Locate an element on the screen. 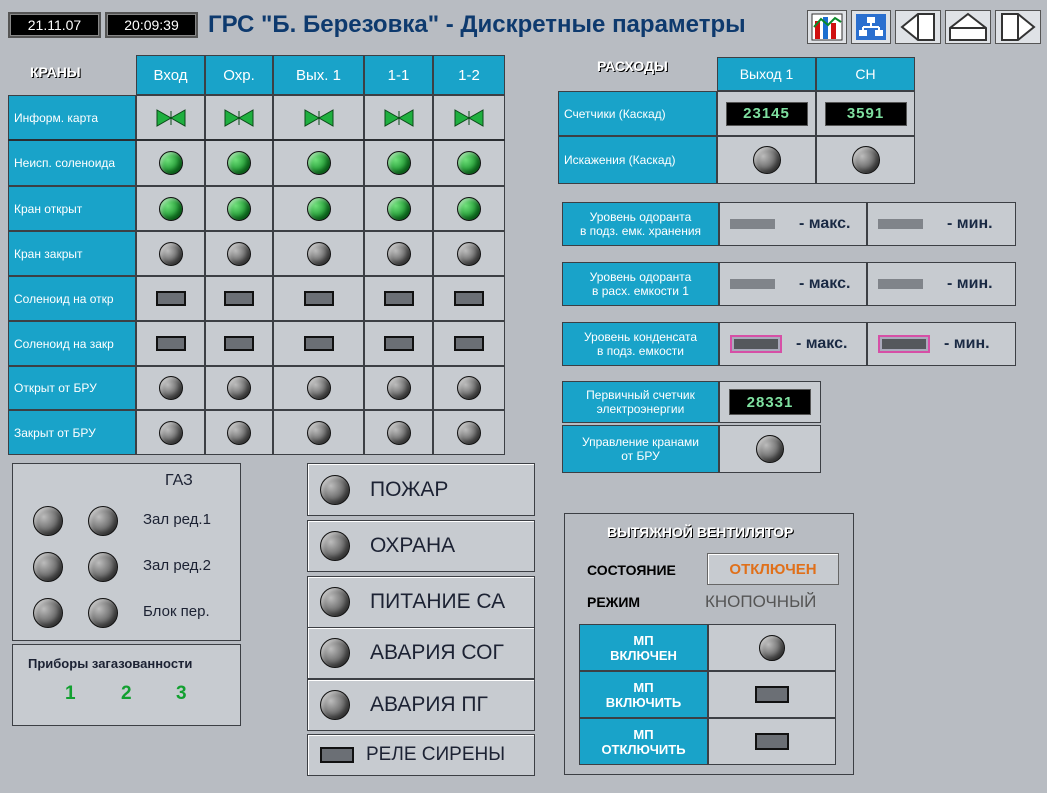 The height and width of the screenshot is (793, 1047). level-label-line1: Уровень конденсата is located at coordinates (640, 337).